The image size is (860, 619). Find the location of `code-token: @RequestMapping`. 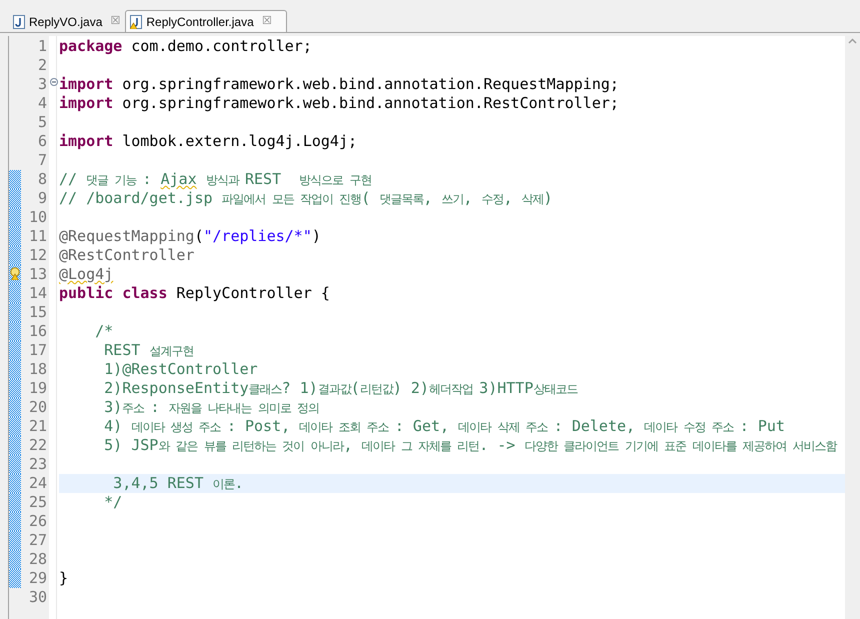

code-token: @RequestMapping is located at coordinates (126, 236).